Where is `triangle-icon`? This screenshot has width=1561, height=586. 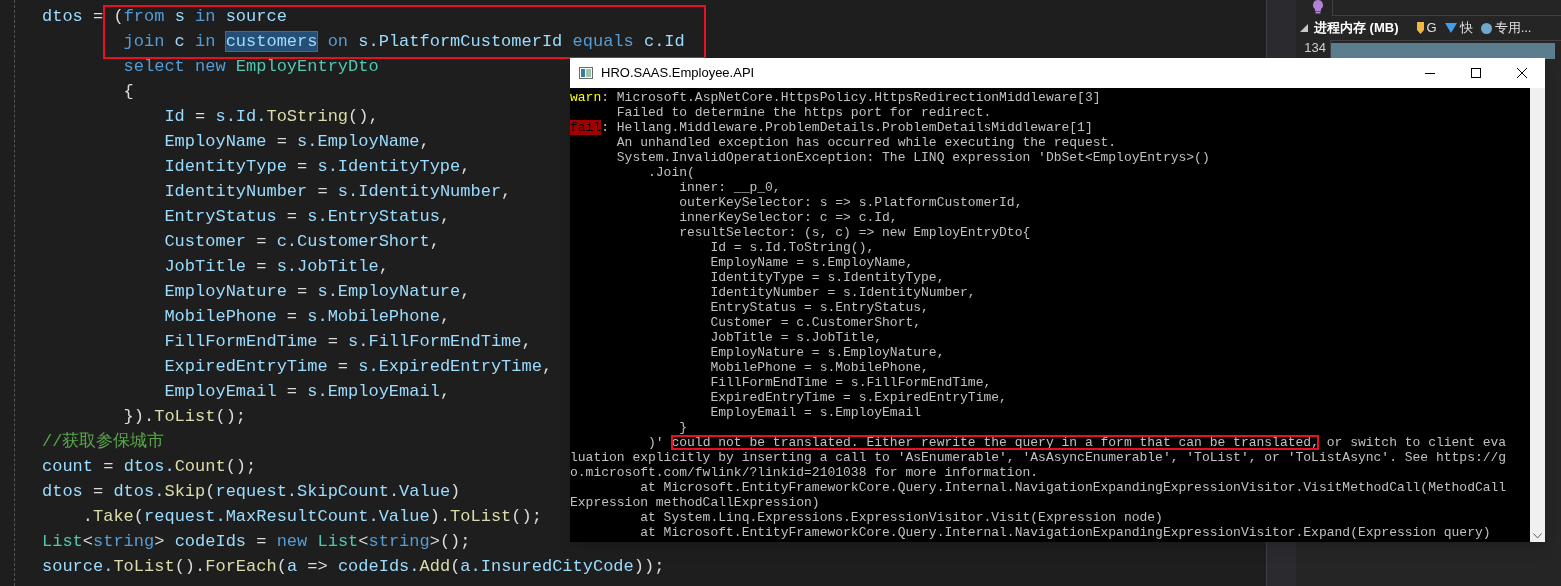 triangle-icon is located at coordinates (1450, 28).